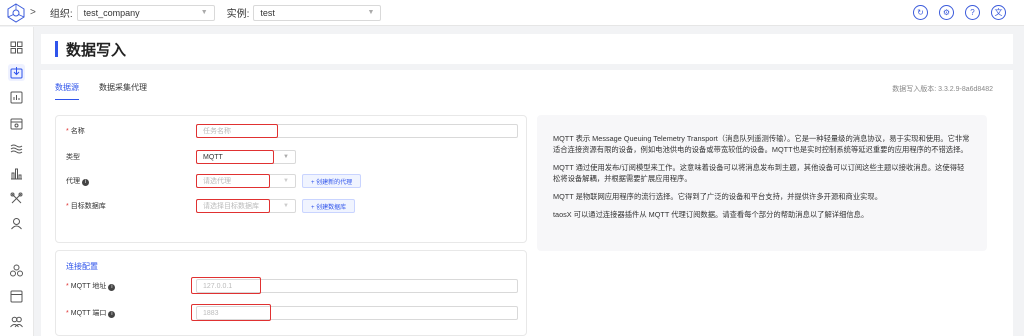 The image size is (1024, 336). Describe the element at coordinates (16, 123) in the screenshot. I see `calendar-icon` at that location.